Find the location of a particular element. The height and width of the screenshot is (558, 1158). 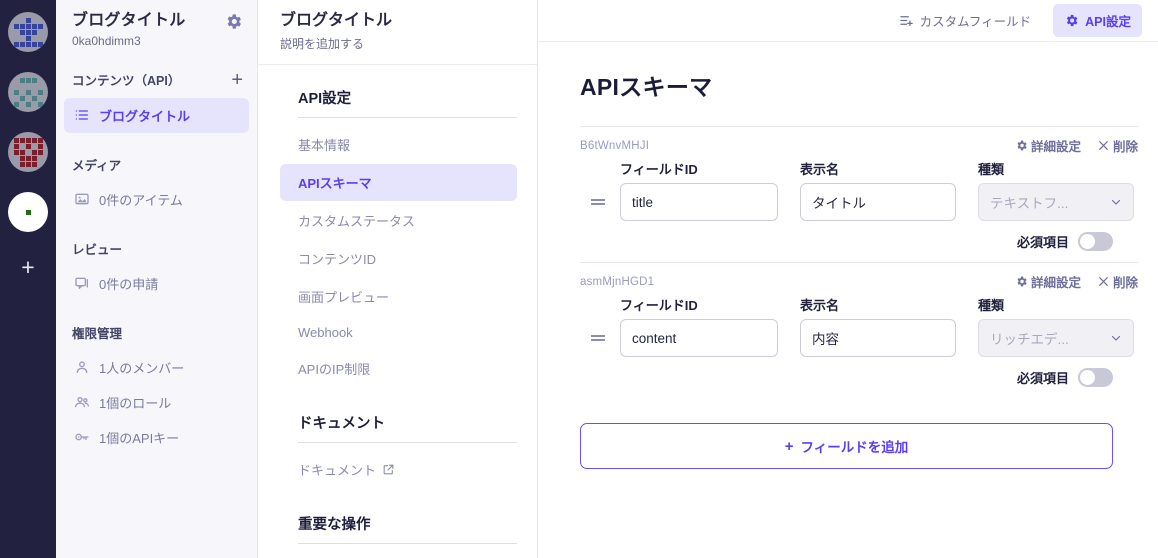

sidebar-item-1-s2: 0件のアイテム is located at coordinates (156, 199).